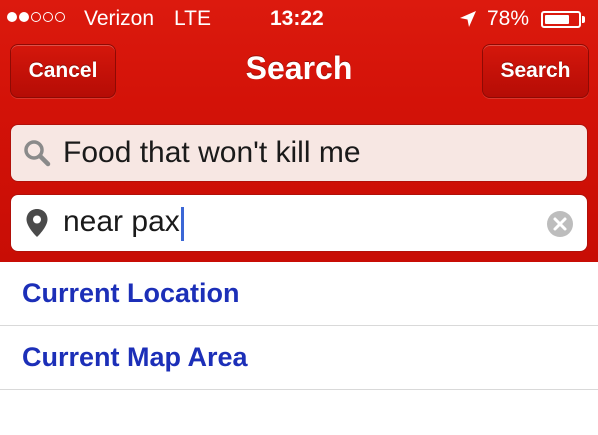 The height and width of the screenshot is (435, 598). Describe the element at coordinates (535, 71) in the screenshot. I see `search-button: Search` at that location.